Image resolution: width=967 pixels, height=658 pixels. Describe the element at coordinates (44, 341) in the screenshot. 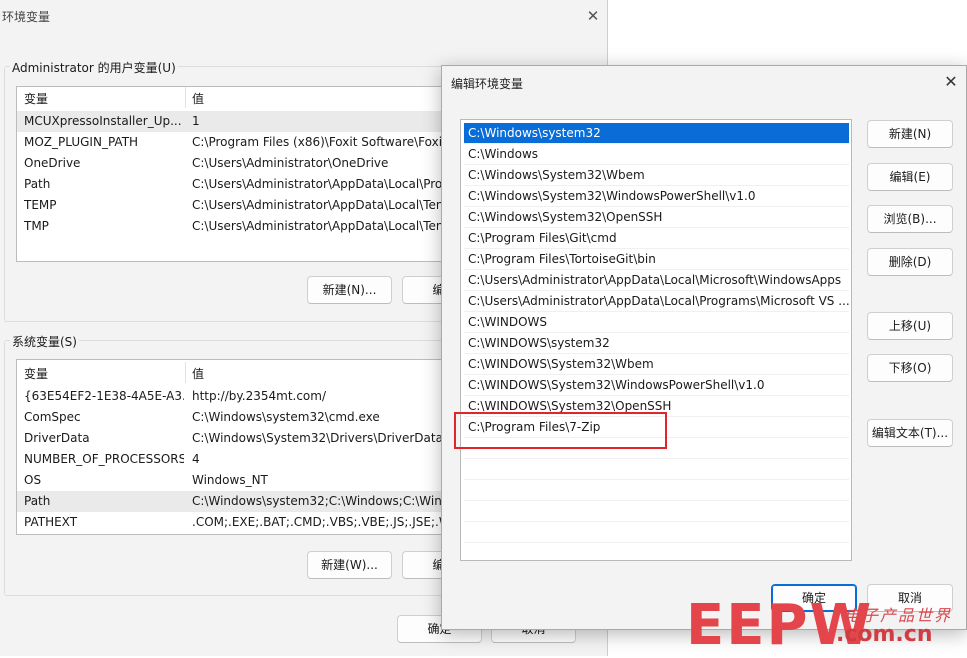

I see `system-variables-label: 系统变量(S)` at that location.